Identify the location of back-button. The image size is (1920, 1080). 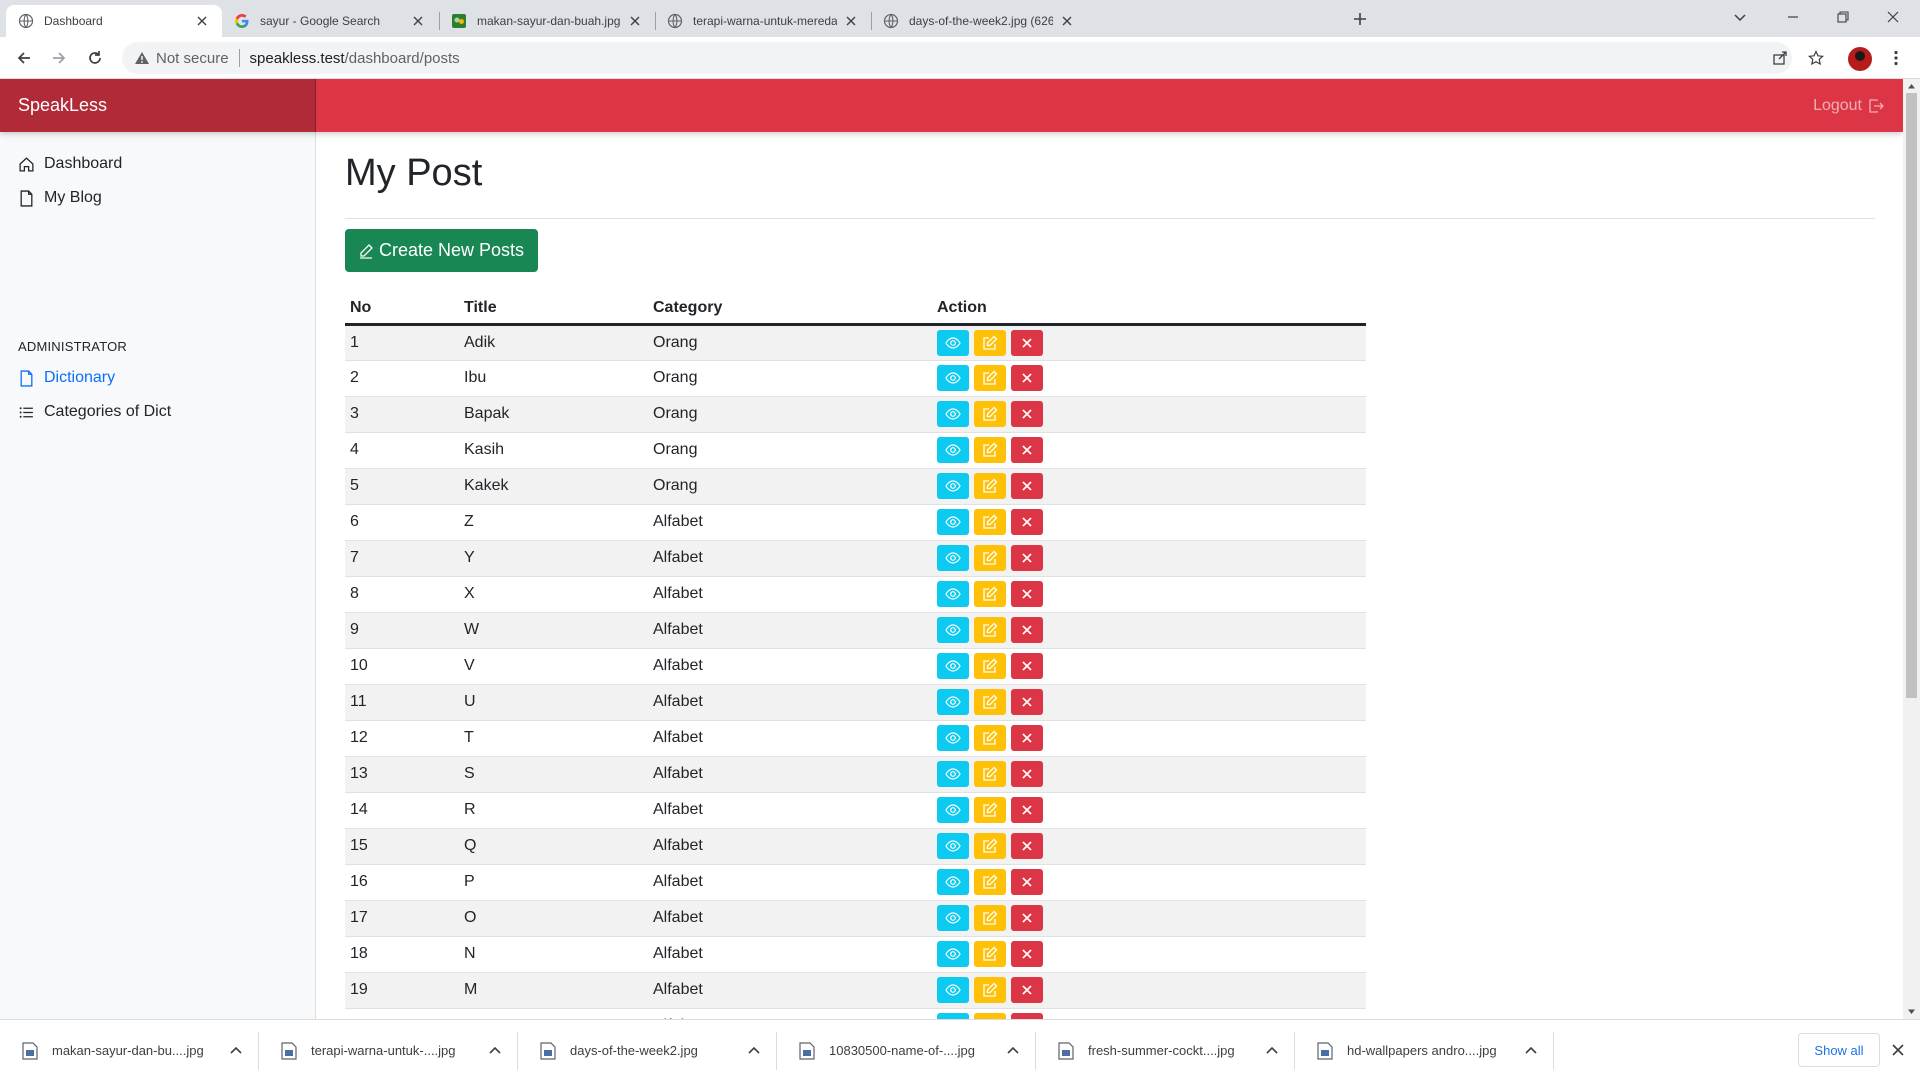
(24, 58).